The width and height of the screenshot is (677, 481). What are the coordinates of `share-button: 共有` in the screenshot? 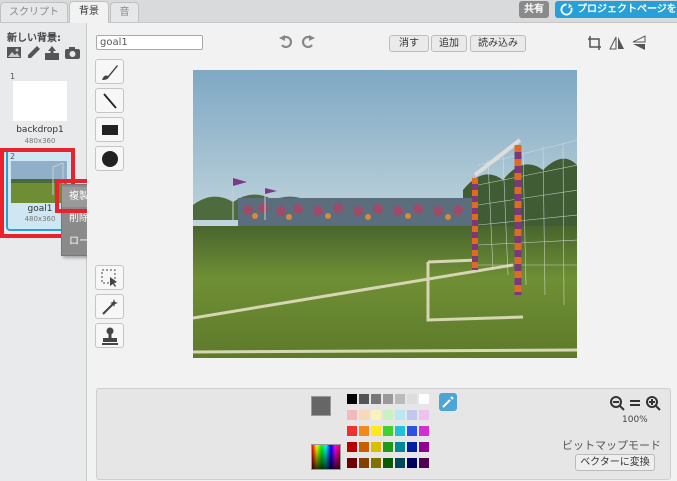 It's located at (534, 9).